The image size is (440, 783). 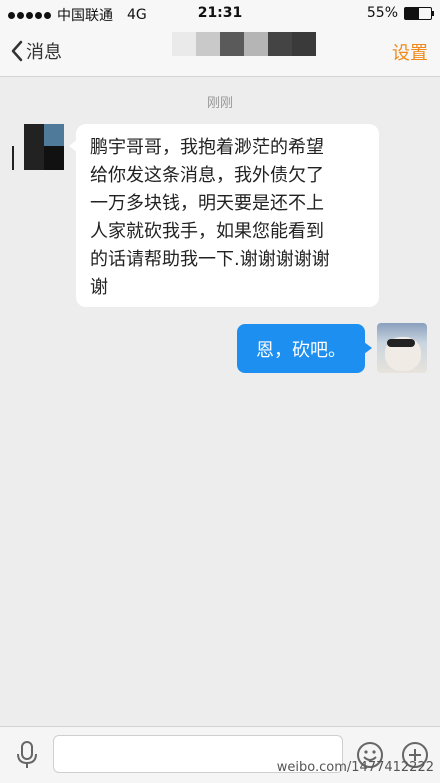 I want to click on status-bar: 中国联通 4G 21:31 55%, so click(x=220, y=13).